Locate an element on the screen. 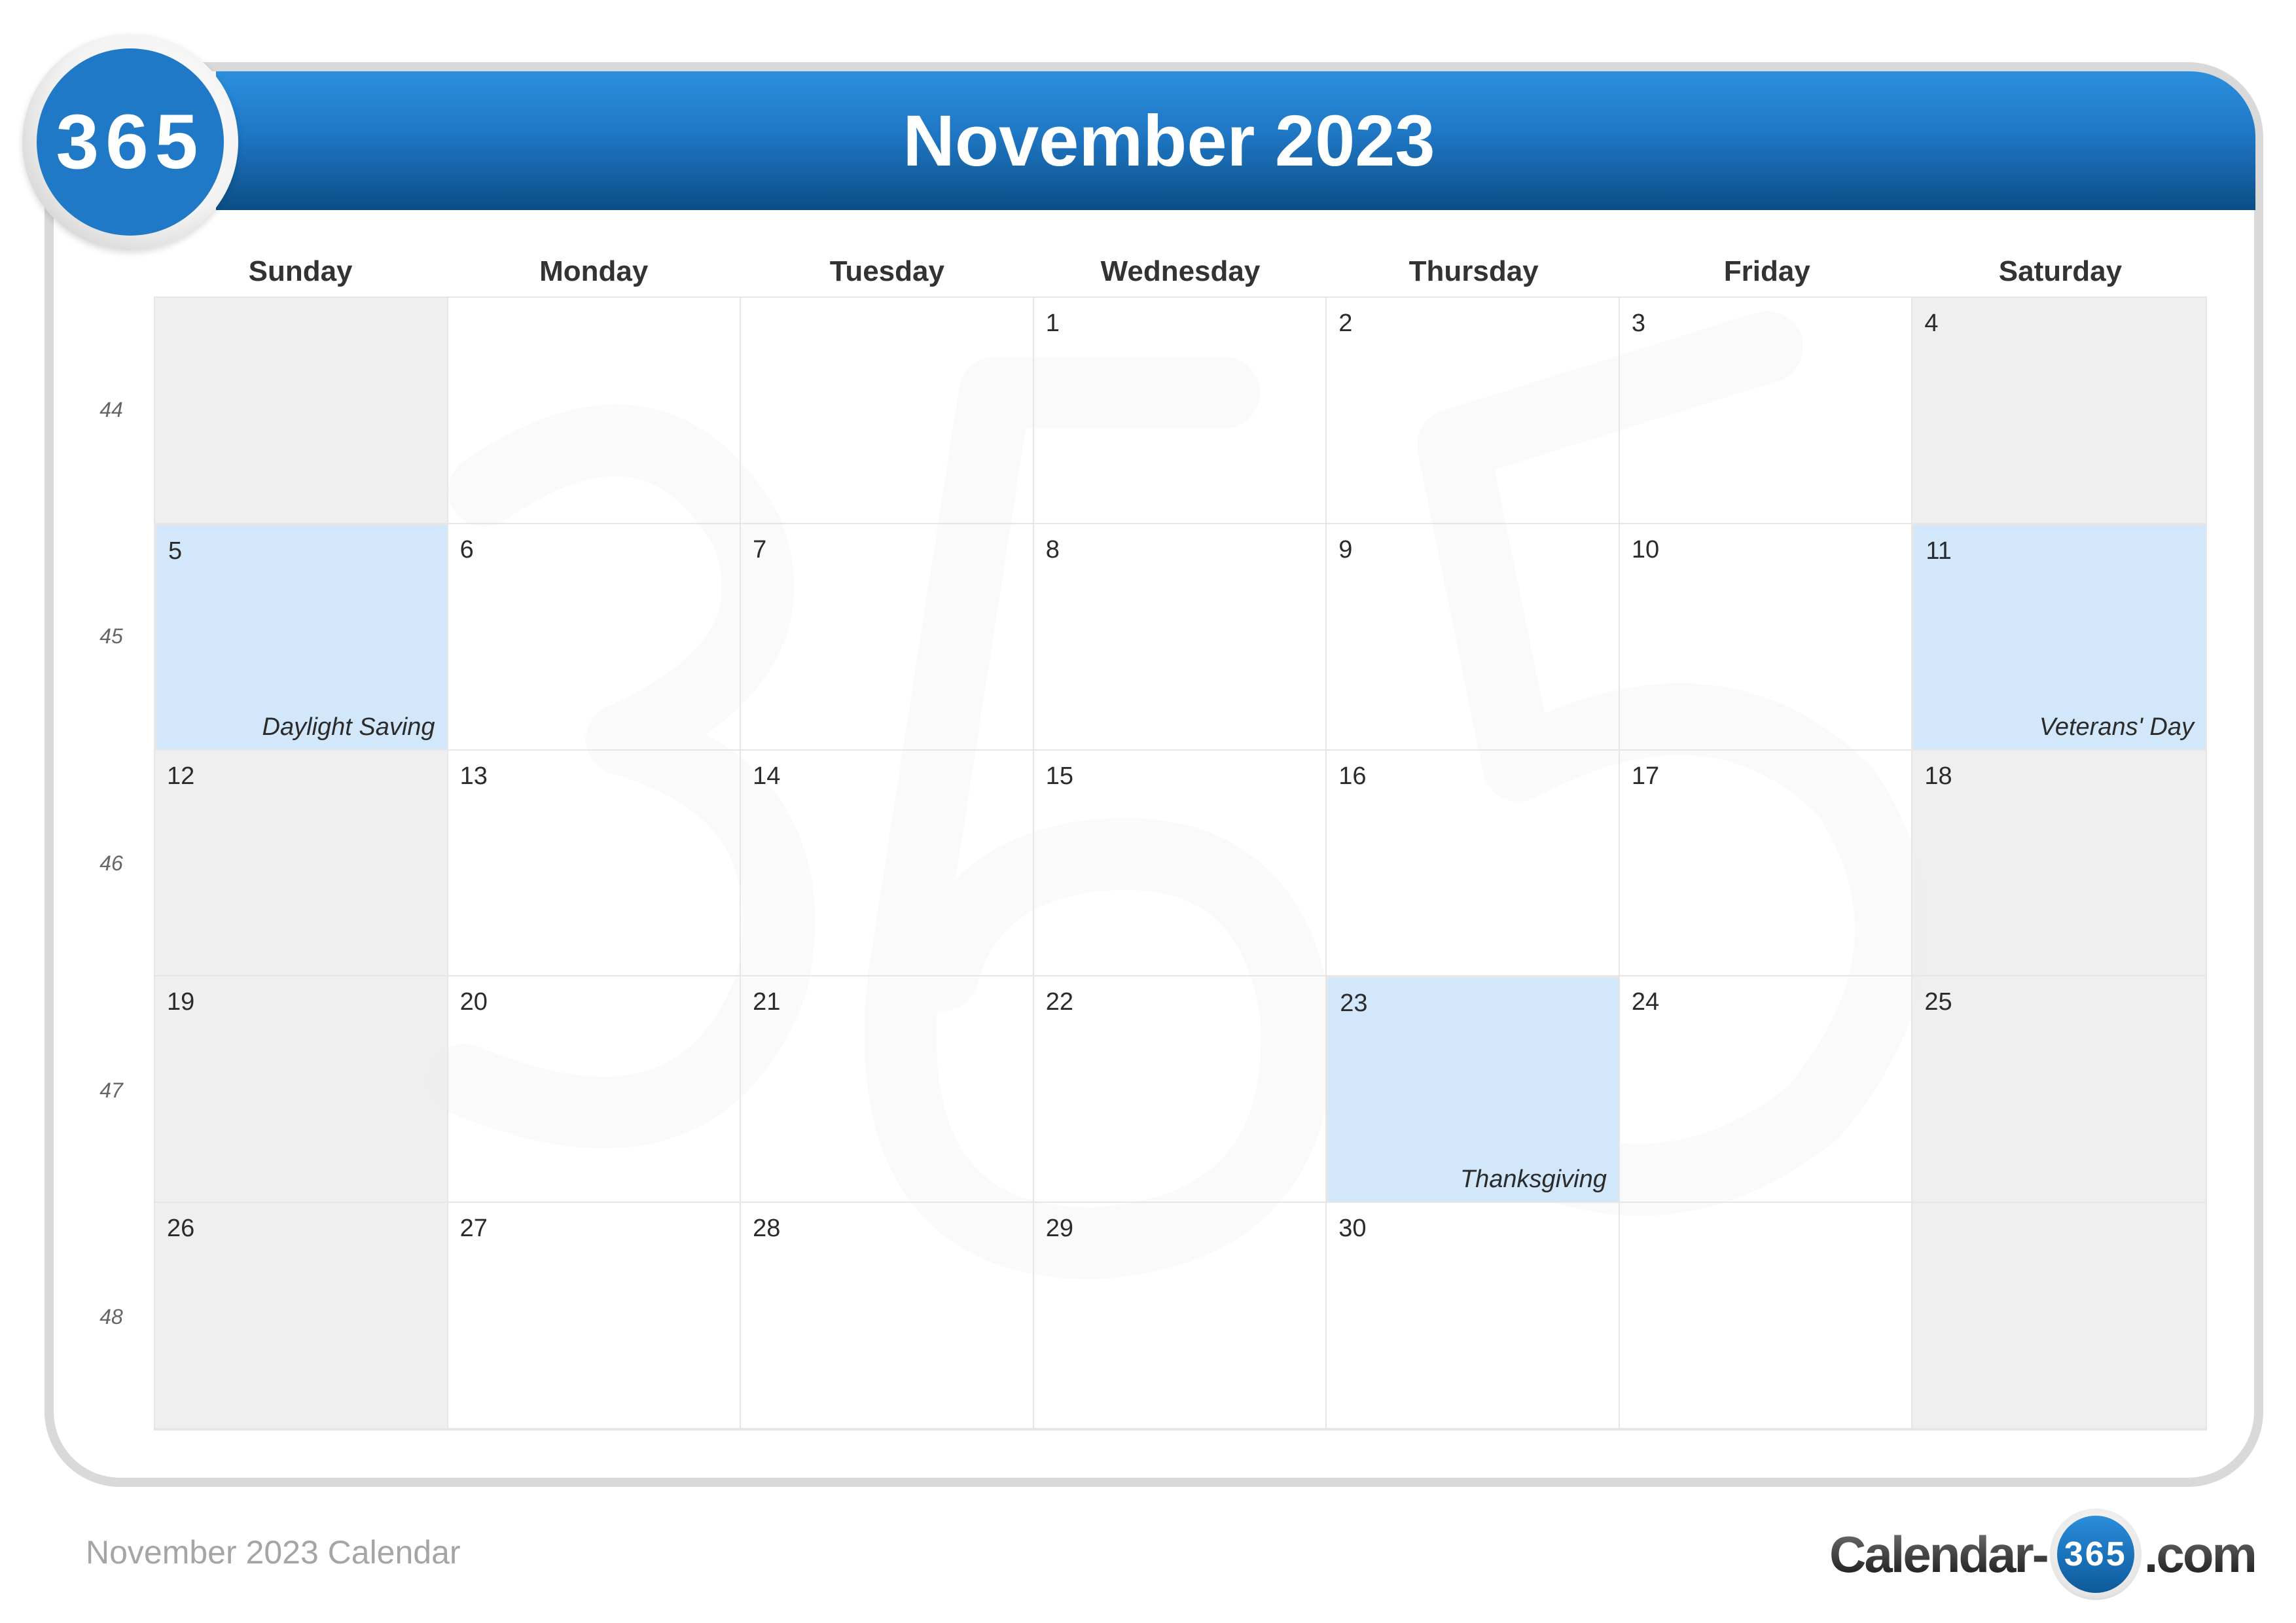 The height and width of the screenshot is (1623, 2296). day-cell: 26 is located at coordinates (301, 1316).